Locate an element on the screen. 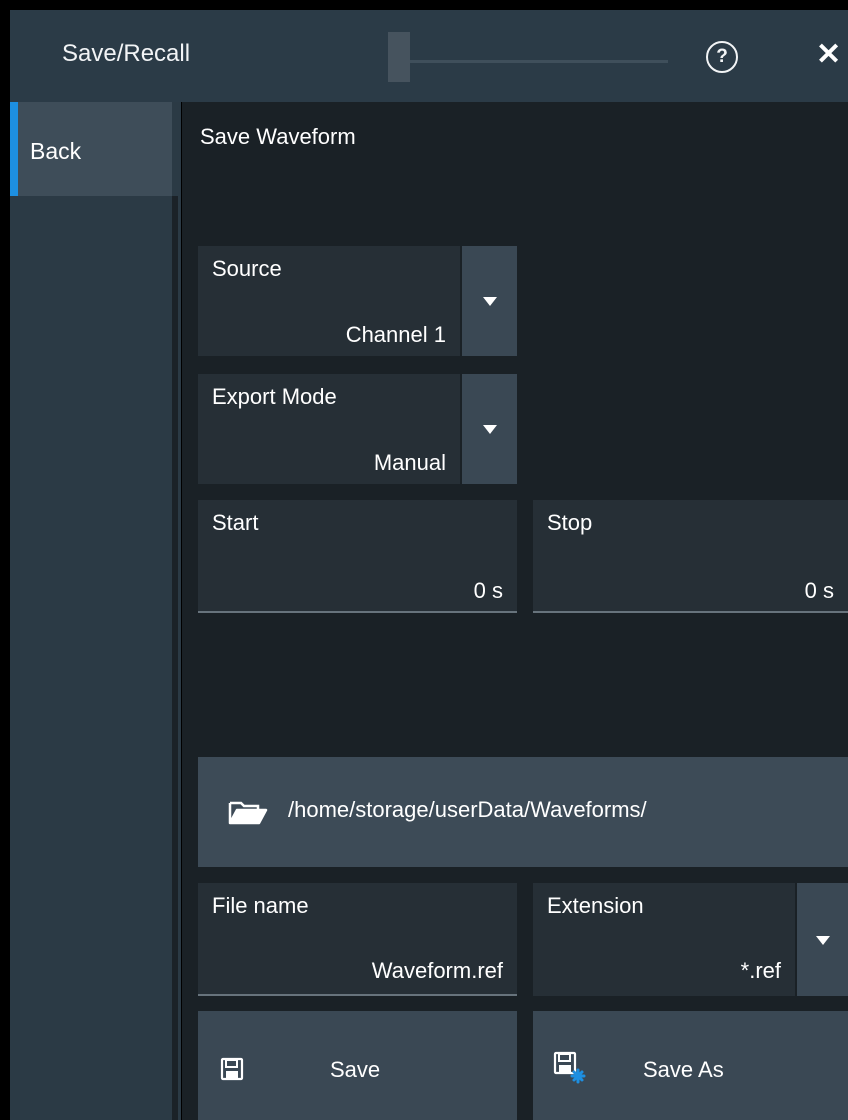  help-icon: ? is located at coordinates (722, 57).